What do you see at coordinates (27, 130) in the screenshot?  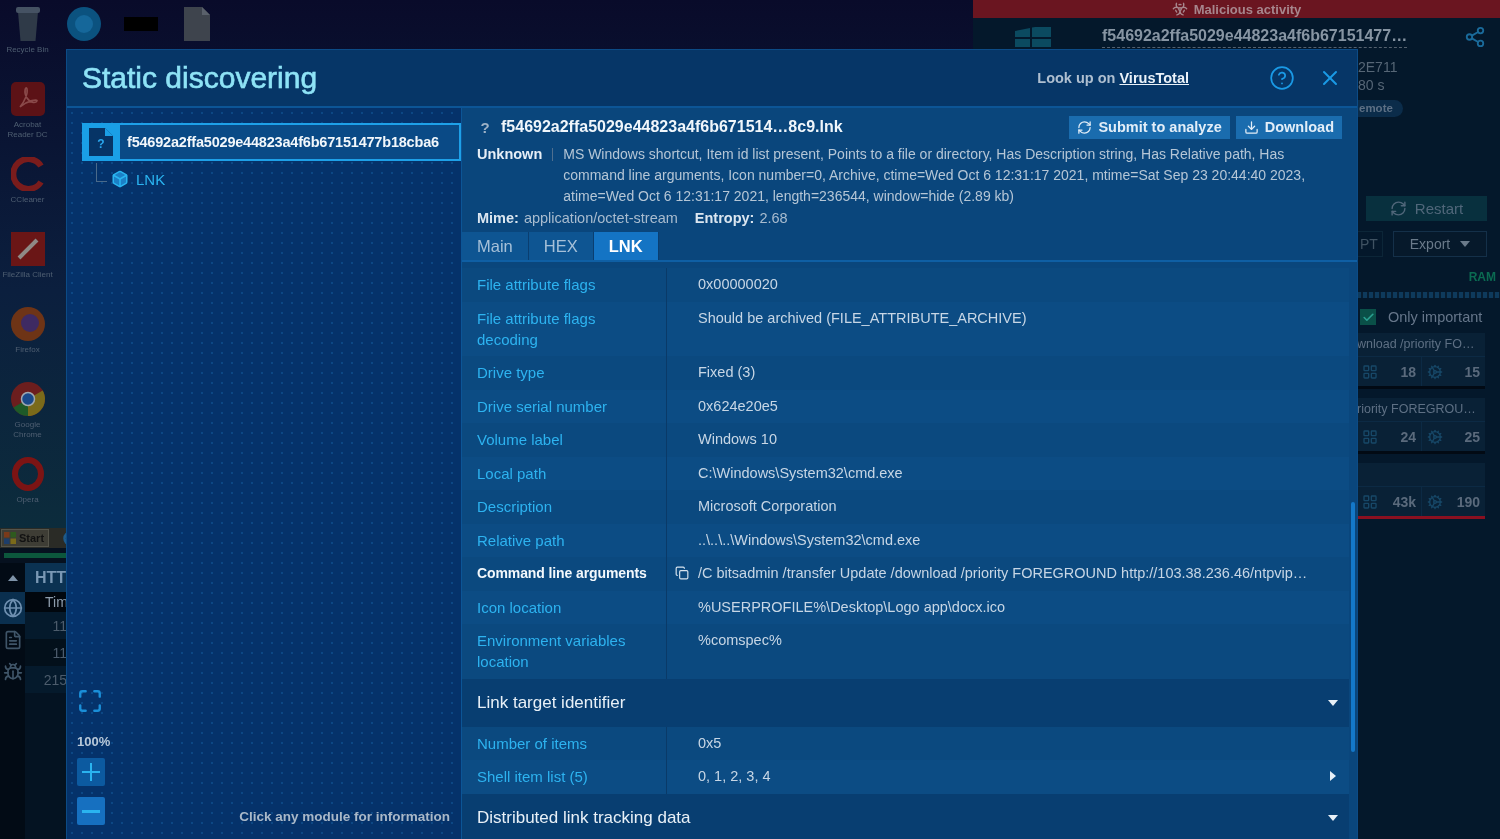 I see `desktop-icon-label: Acrobat Reader DC` at bounding box center [27, 130].